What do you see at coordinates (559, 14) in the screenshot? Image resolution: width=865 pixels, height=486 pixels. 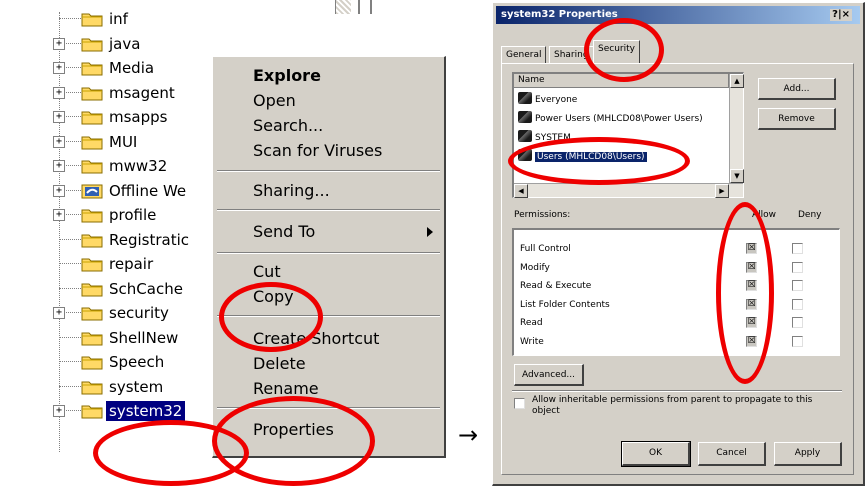 I see `dialog-title: system32 Properties` at bounding box center [559, 14].